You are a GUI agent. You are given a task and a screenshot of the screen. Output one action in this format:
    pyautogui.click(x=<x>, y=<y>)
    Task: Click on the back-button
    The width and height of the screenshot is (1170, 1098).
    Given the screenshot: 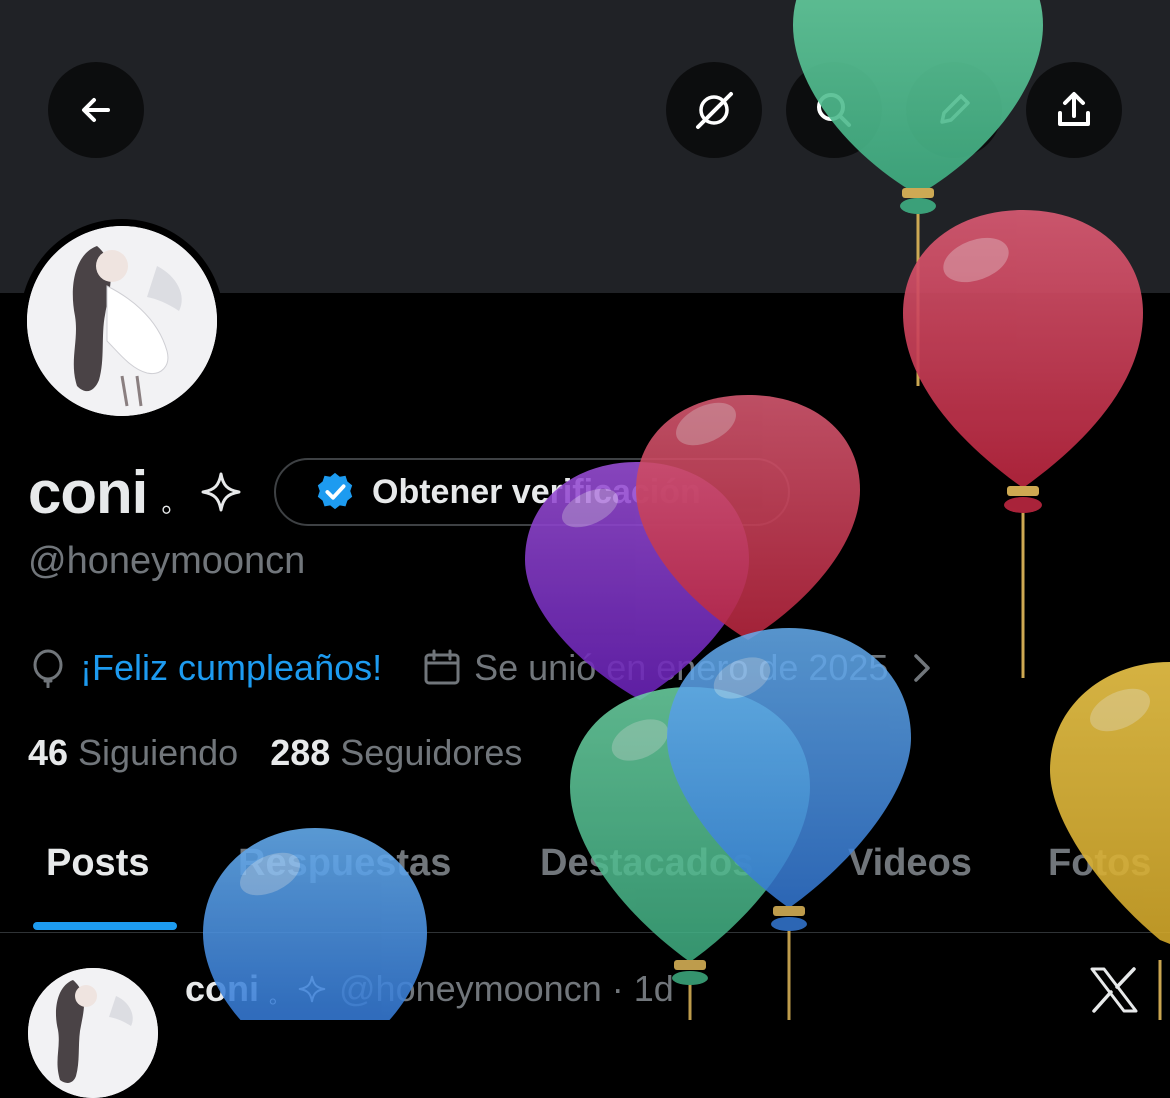 What is the action you would take?
    pyautogui.click(x=96, y=110)
    